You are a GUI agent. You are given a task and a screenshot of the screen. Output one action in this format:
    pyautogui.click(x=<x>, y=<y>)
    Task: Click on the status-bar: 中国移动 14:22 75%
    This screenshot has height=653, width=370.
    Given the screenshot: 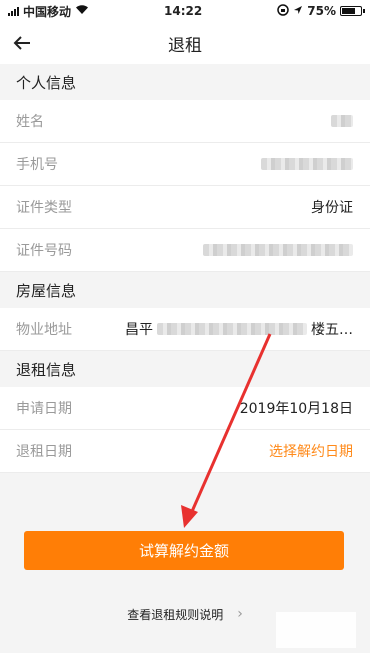 What is the action you would take?
    pyautogui.click(x=185, y=11)
    